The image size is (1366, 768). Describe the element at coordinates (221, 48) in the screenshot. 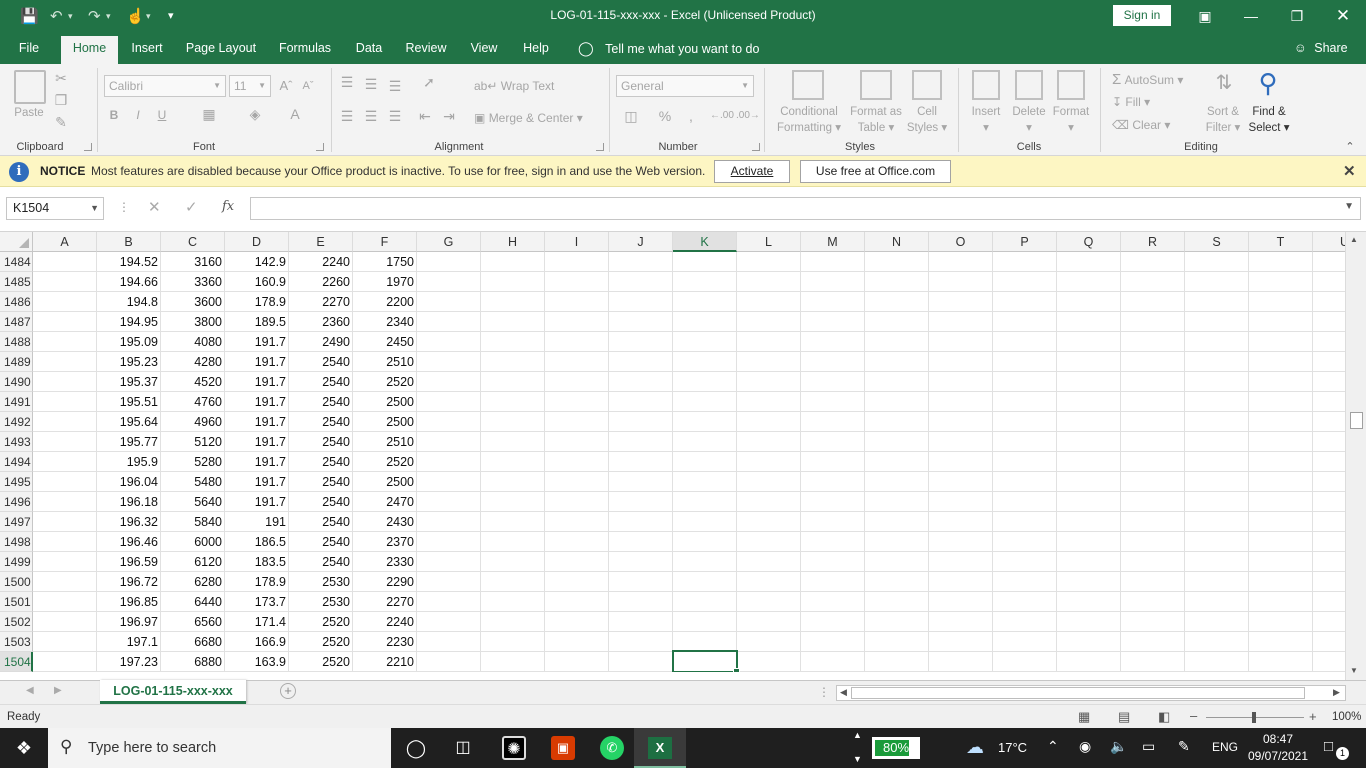

I see `tab-page-layout: Page Layout` at that location.